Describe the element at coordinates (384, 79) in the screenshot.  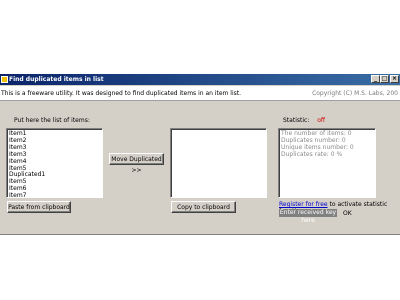
I see `maximize-button: □` at that location.